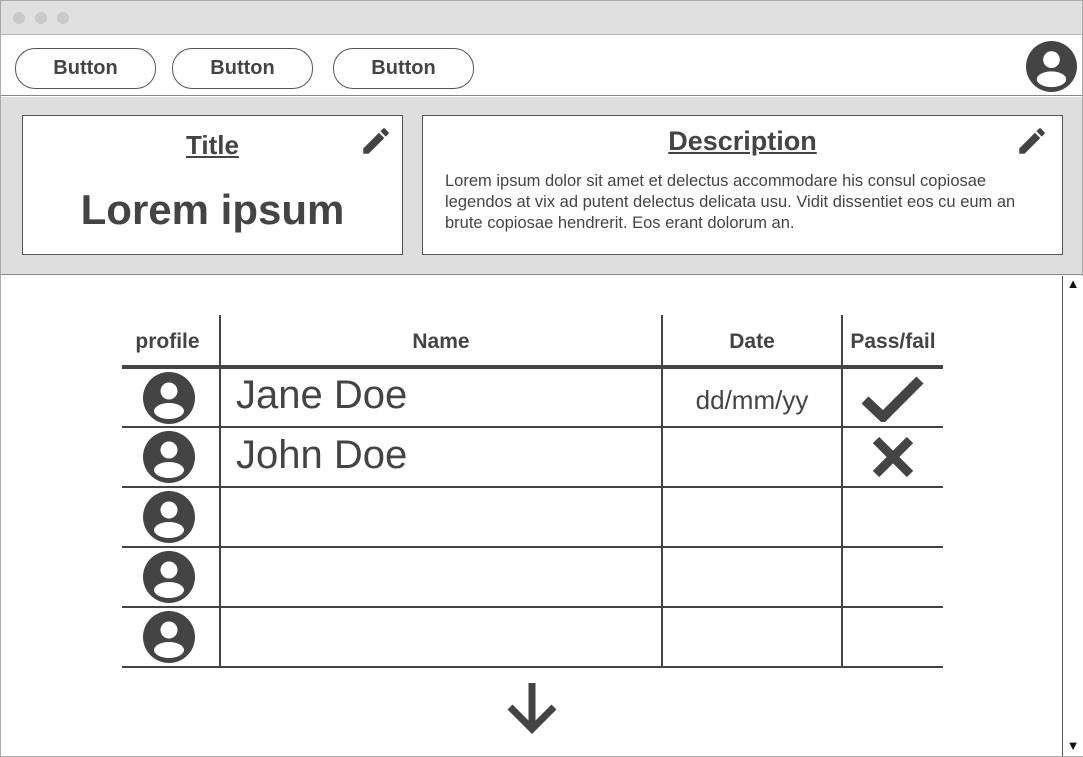 Image resolution: width=1083 pixels, height=757 pixels. Describe the element at coordinates (212, 145) in the screenshot. I see `title-heading: Title` at that location.